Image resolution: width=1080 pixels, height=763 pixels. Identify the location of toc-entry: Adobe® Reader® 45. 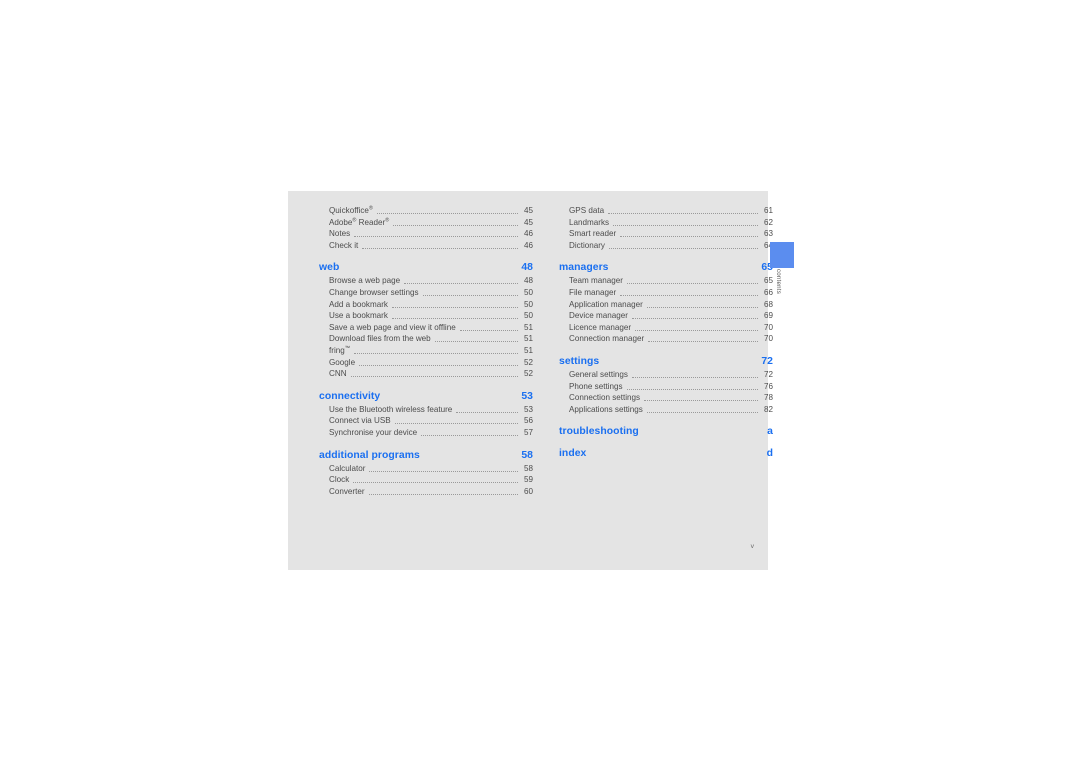
(426, 223).